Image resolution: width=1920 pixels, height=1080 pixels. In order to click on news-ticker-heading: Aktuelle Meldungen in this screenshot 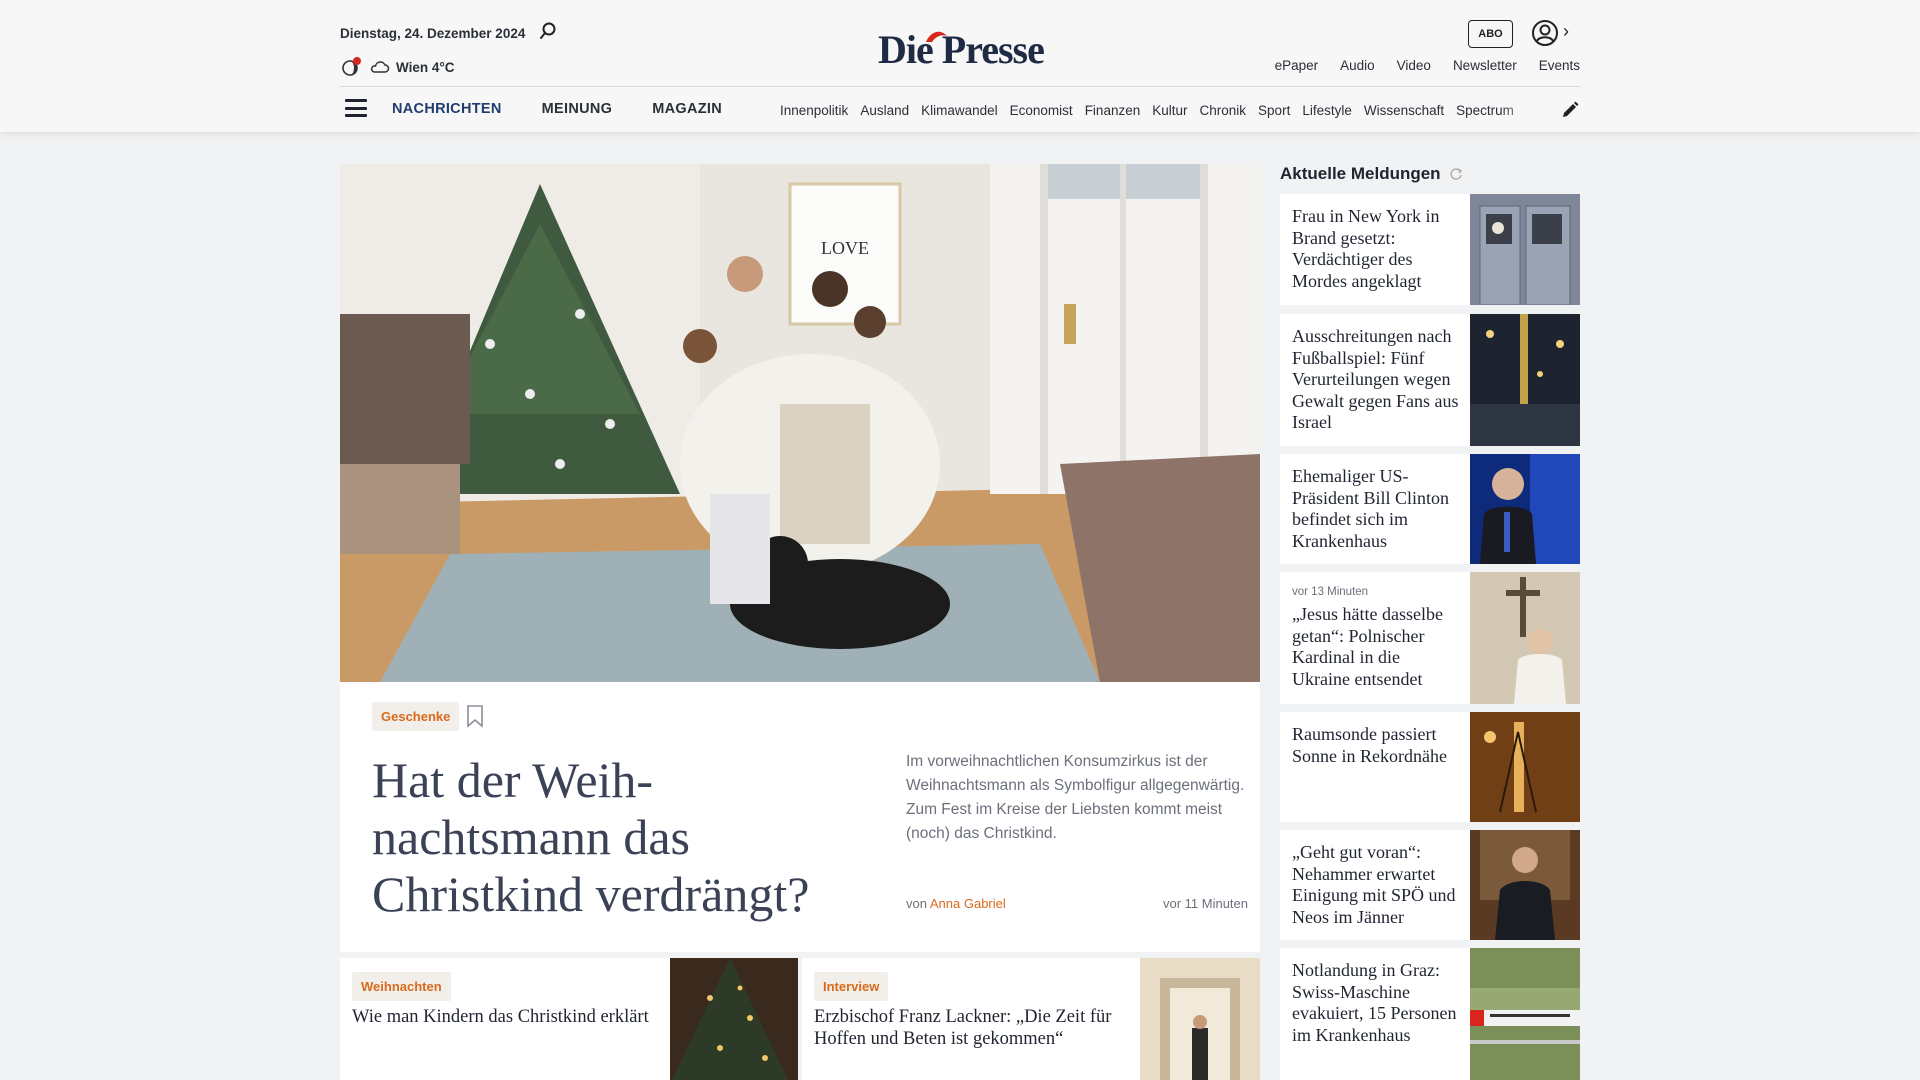, I will do `click(1371, 174)`.